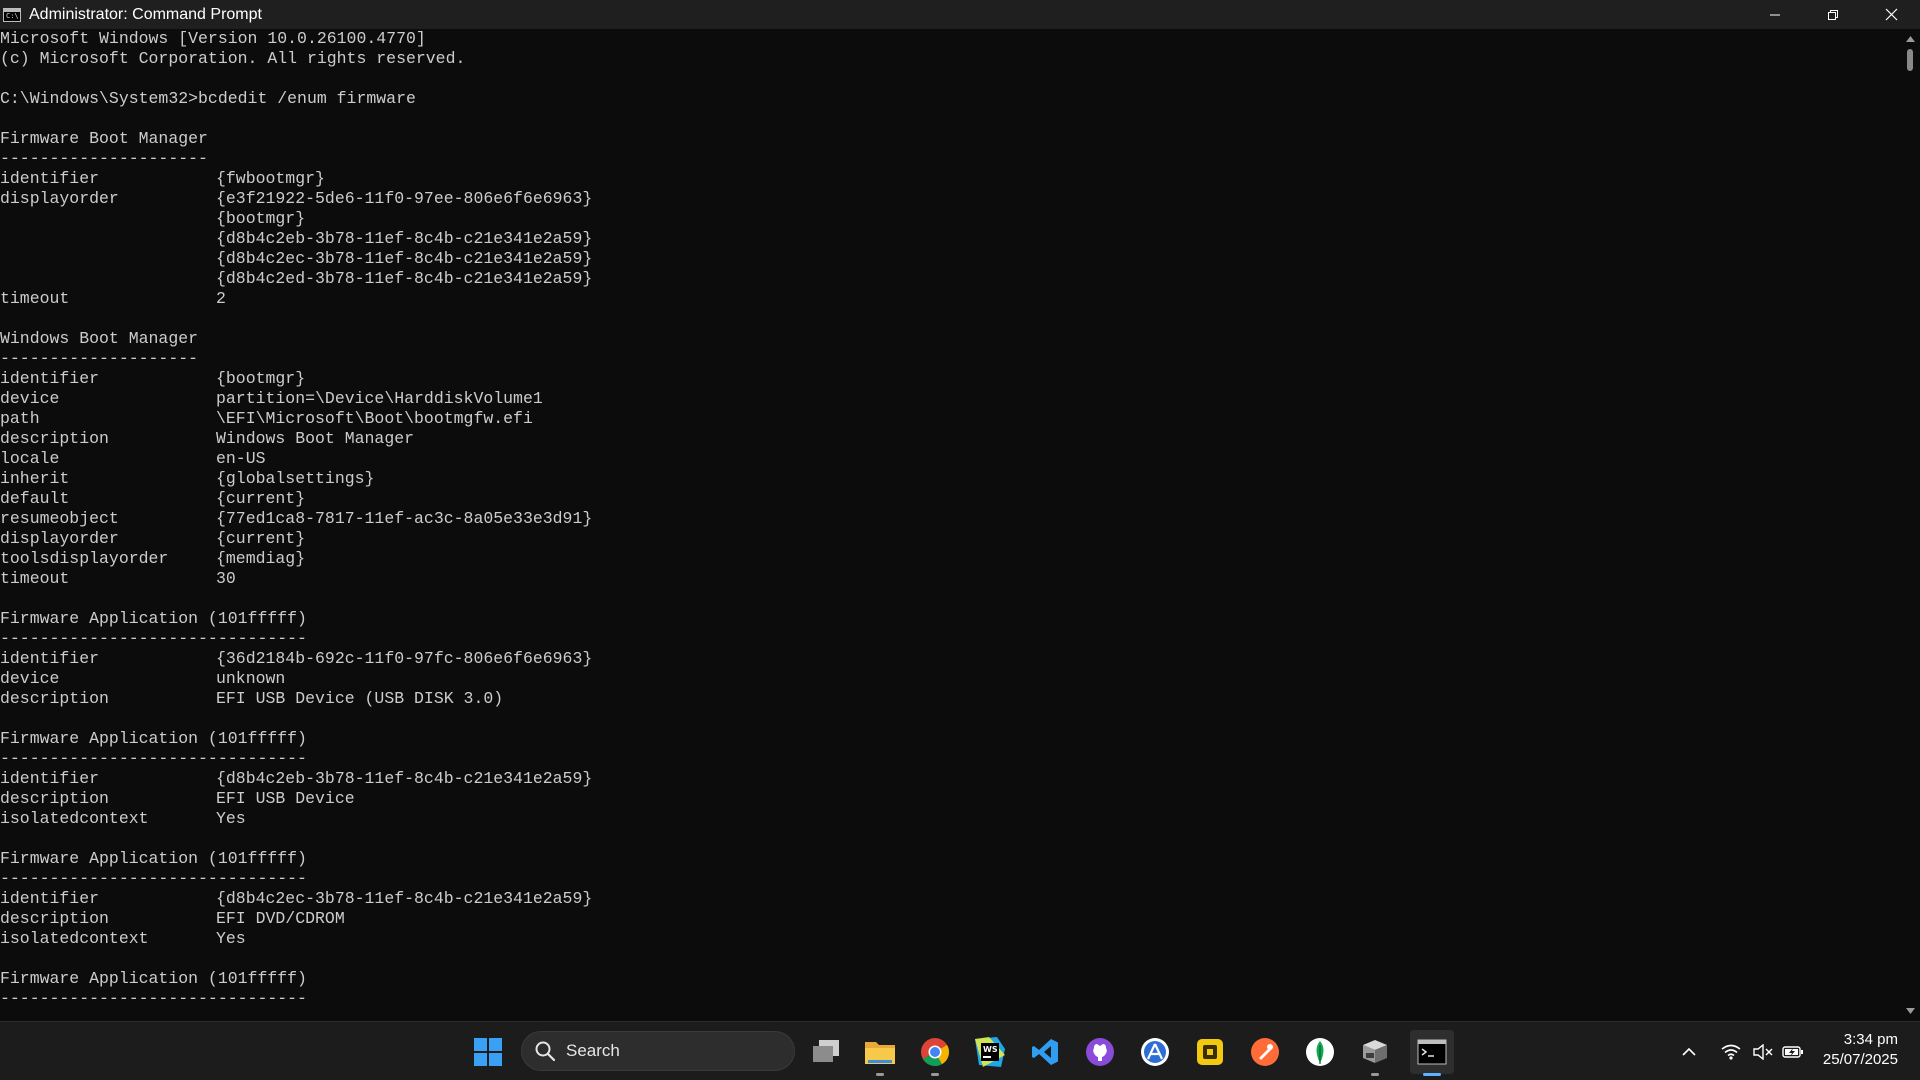 This screenshot has width=1920, height=1080. I want to click on webstorm-icon: WS, so click(990, 1052).